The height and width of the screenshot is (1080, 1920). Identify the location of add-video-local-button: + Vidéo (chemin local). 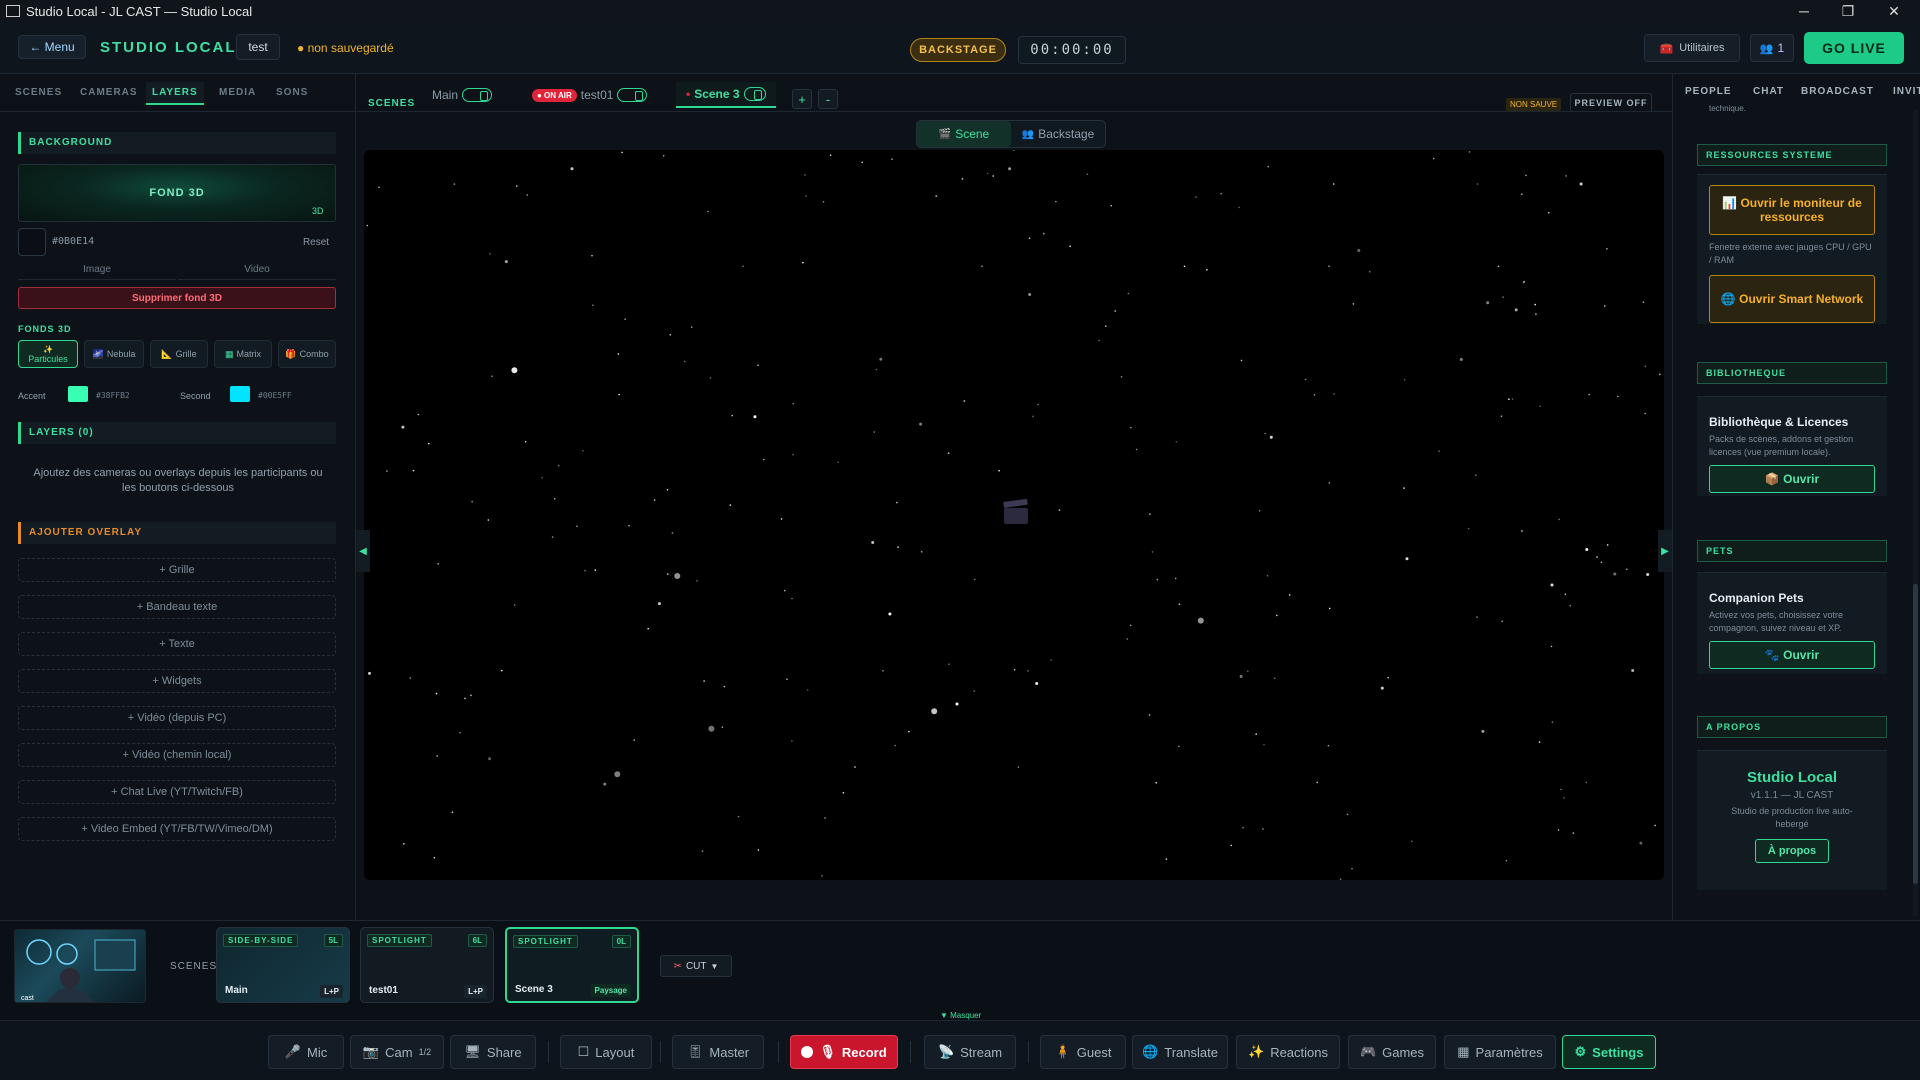
(177, 755).